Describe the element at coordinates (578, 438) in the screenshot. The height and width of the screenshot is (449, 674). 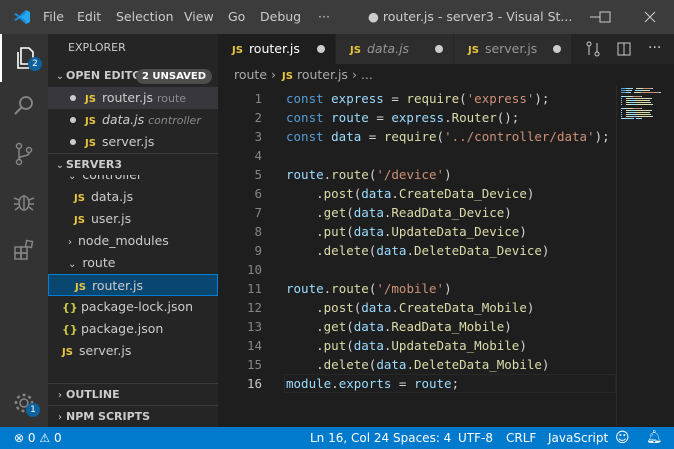
I see `language-status: JavaScript` at that location.